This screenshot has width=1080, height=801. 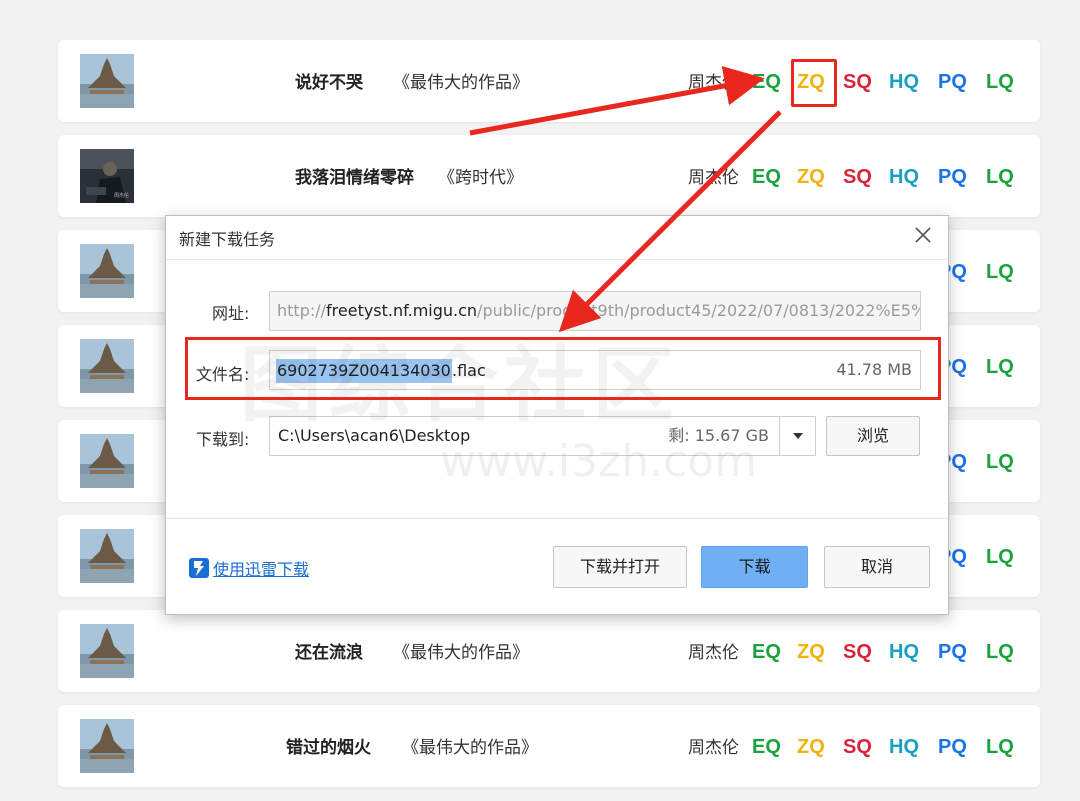 I want to click on url-prefix: http://, so click(x=302, y=310).